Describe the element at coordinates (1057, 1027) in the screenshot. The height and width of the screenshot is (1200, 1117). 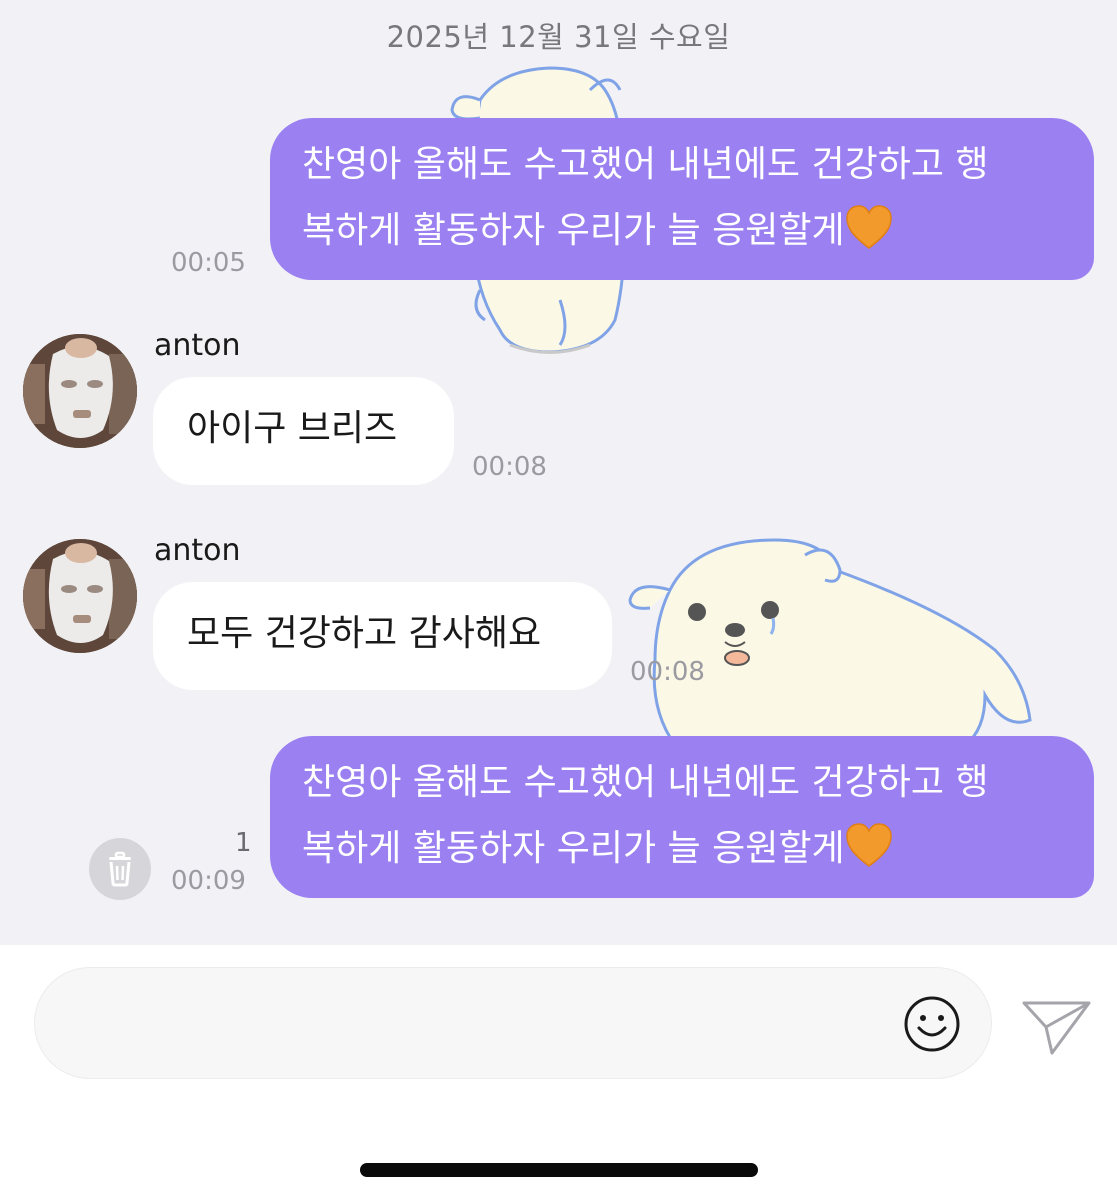
I see `paper-plane-icon` at that location.